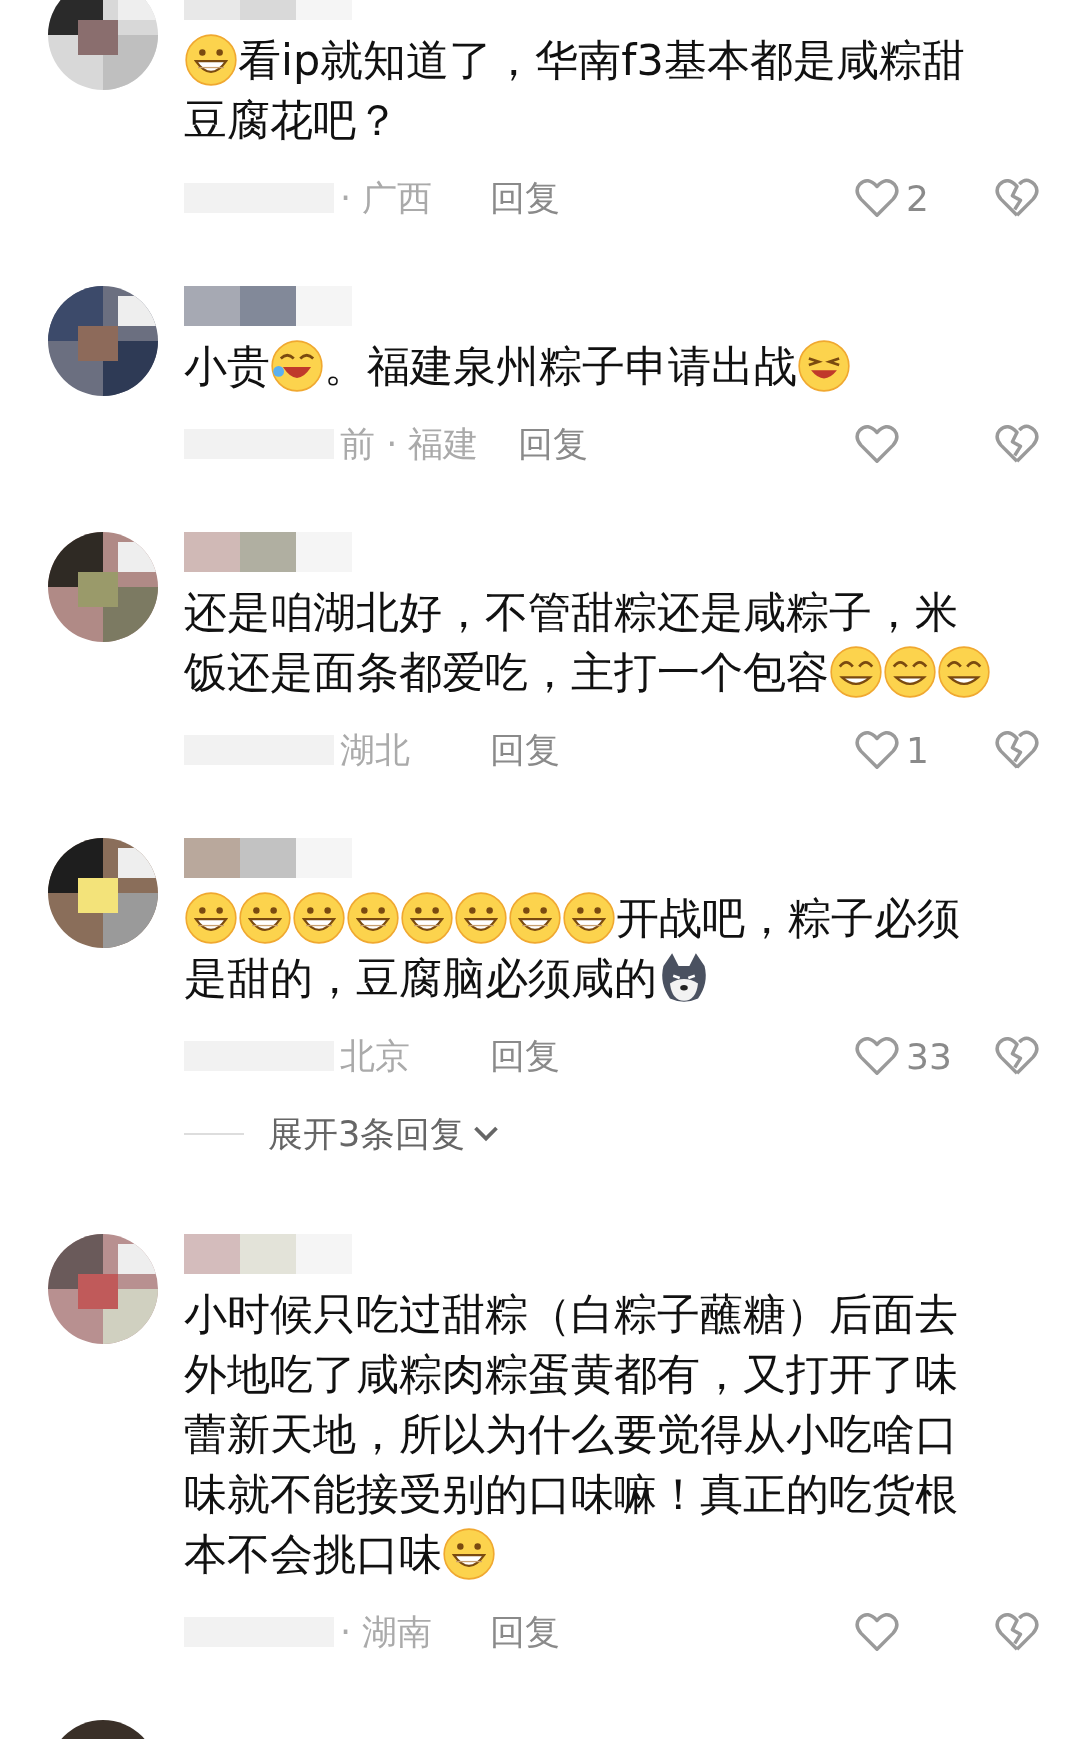  I want to click on laughing-emoji-icon, so click(297, 366).